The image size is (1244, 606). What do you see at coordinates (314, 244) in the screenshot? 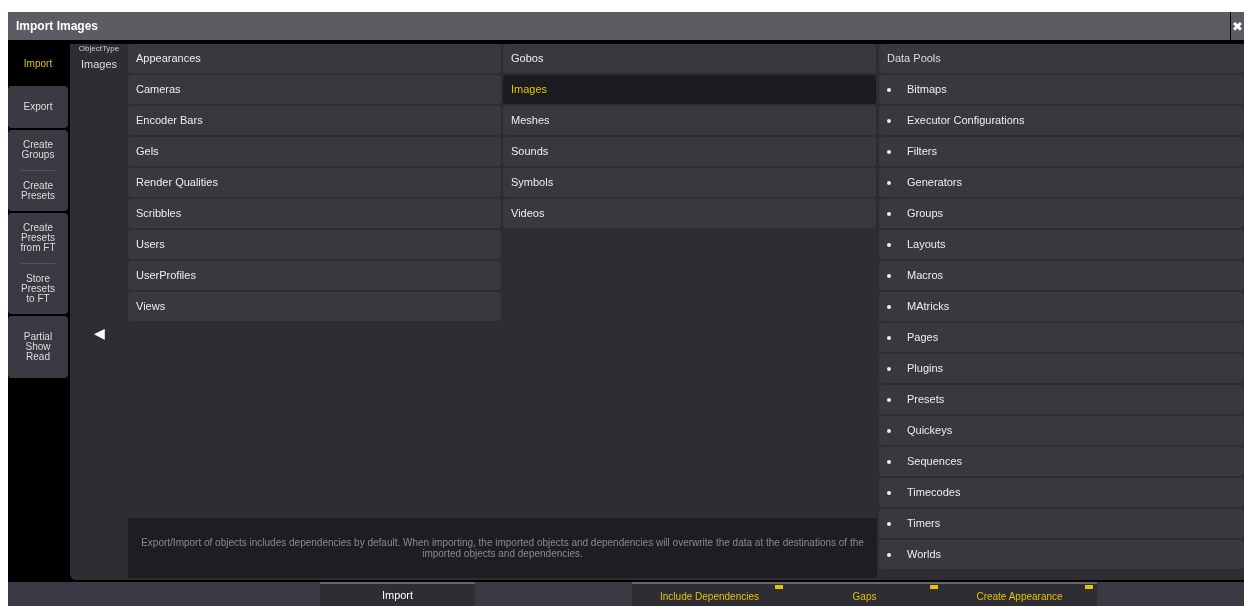
I see `list-item: Users` at bounding box center [314, 244].